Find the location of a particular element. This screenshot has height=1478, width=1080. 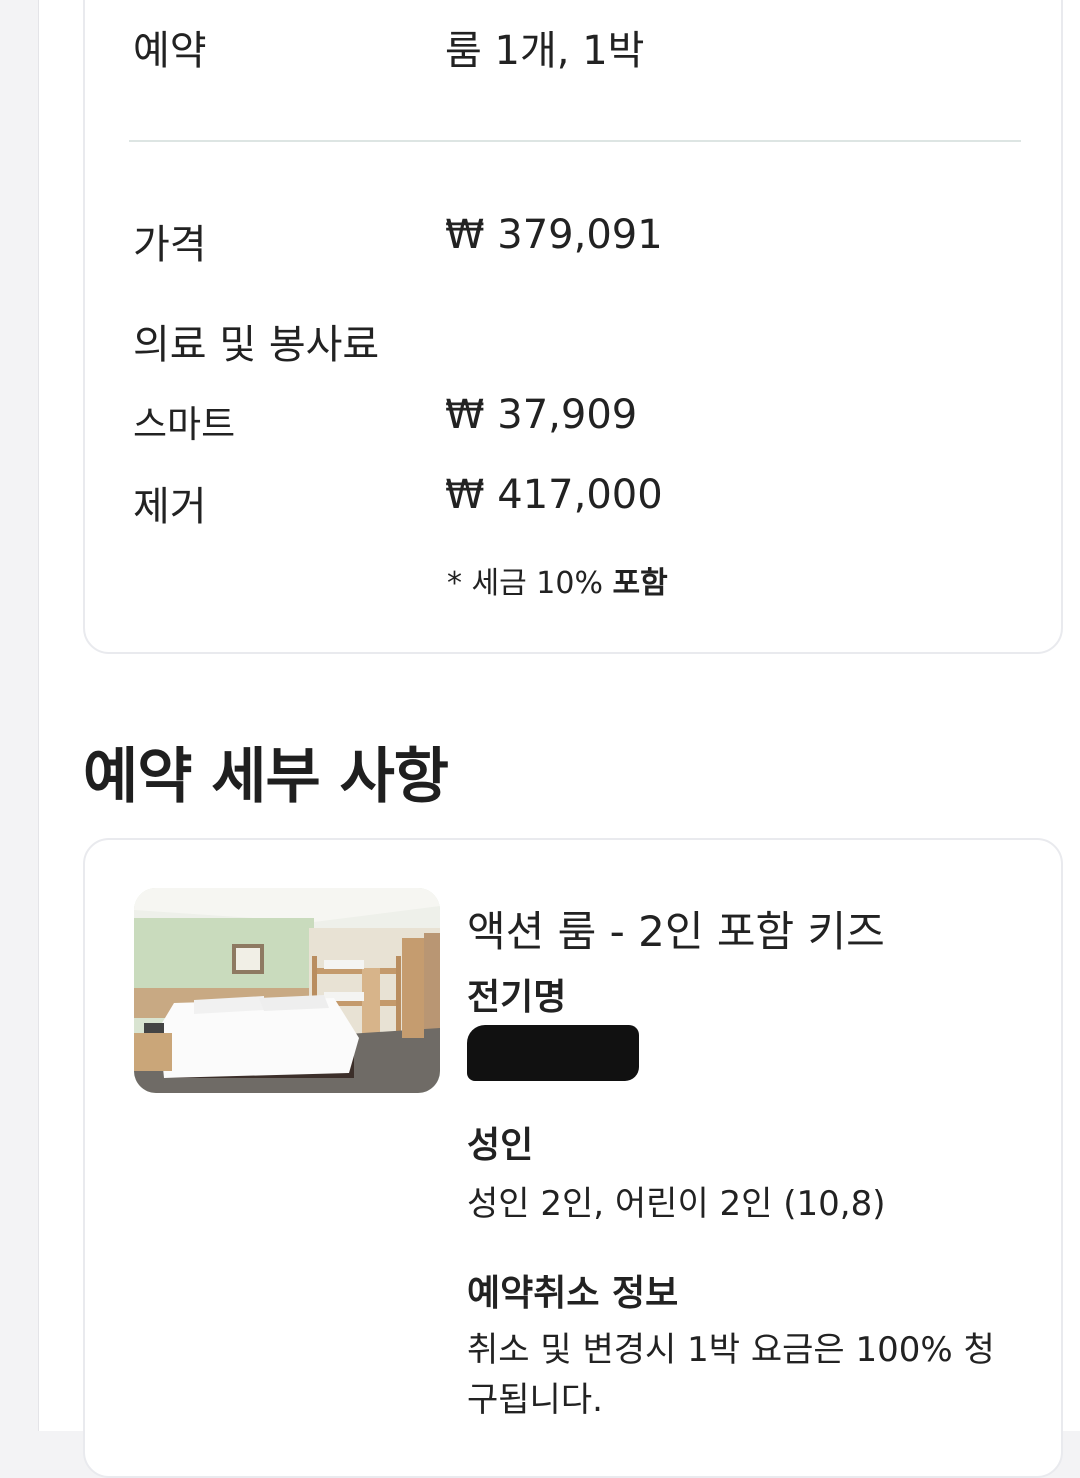

reservation-value: 룸 1개, 1박 is located at coordinates (545, 51).